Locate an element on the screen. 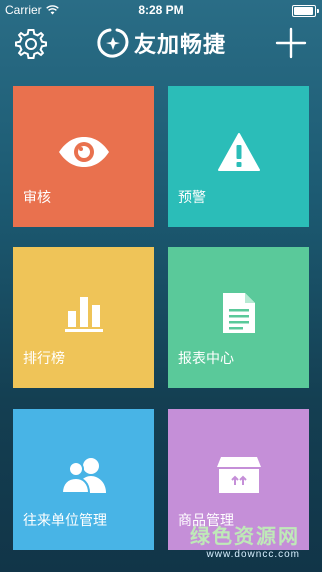 The height and width of the screenshot is (572, 322). tile-label: 报表中心 is located at coordinates (206, 358).